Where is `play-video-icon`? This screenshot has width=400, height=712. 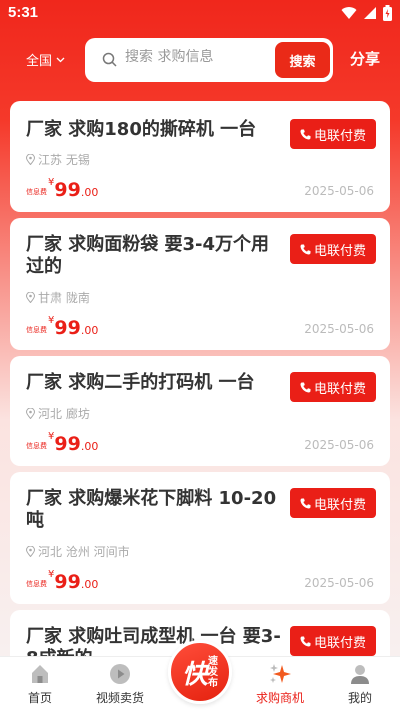
play-video-icon is located at coordinates (120, 674).